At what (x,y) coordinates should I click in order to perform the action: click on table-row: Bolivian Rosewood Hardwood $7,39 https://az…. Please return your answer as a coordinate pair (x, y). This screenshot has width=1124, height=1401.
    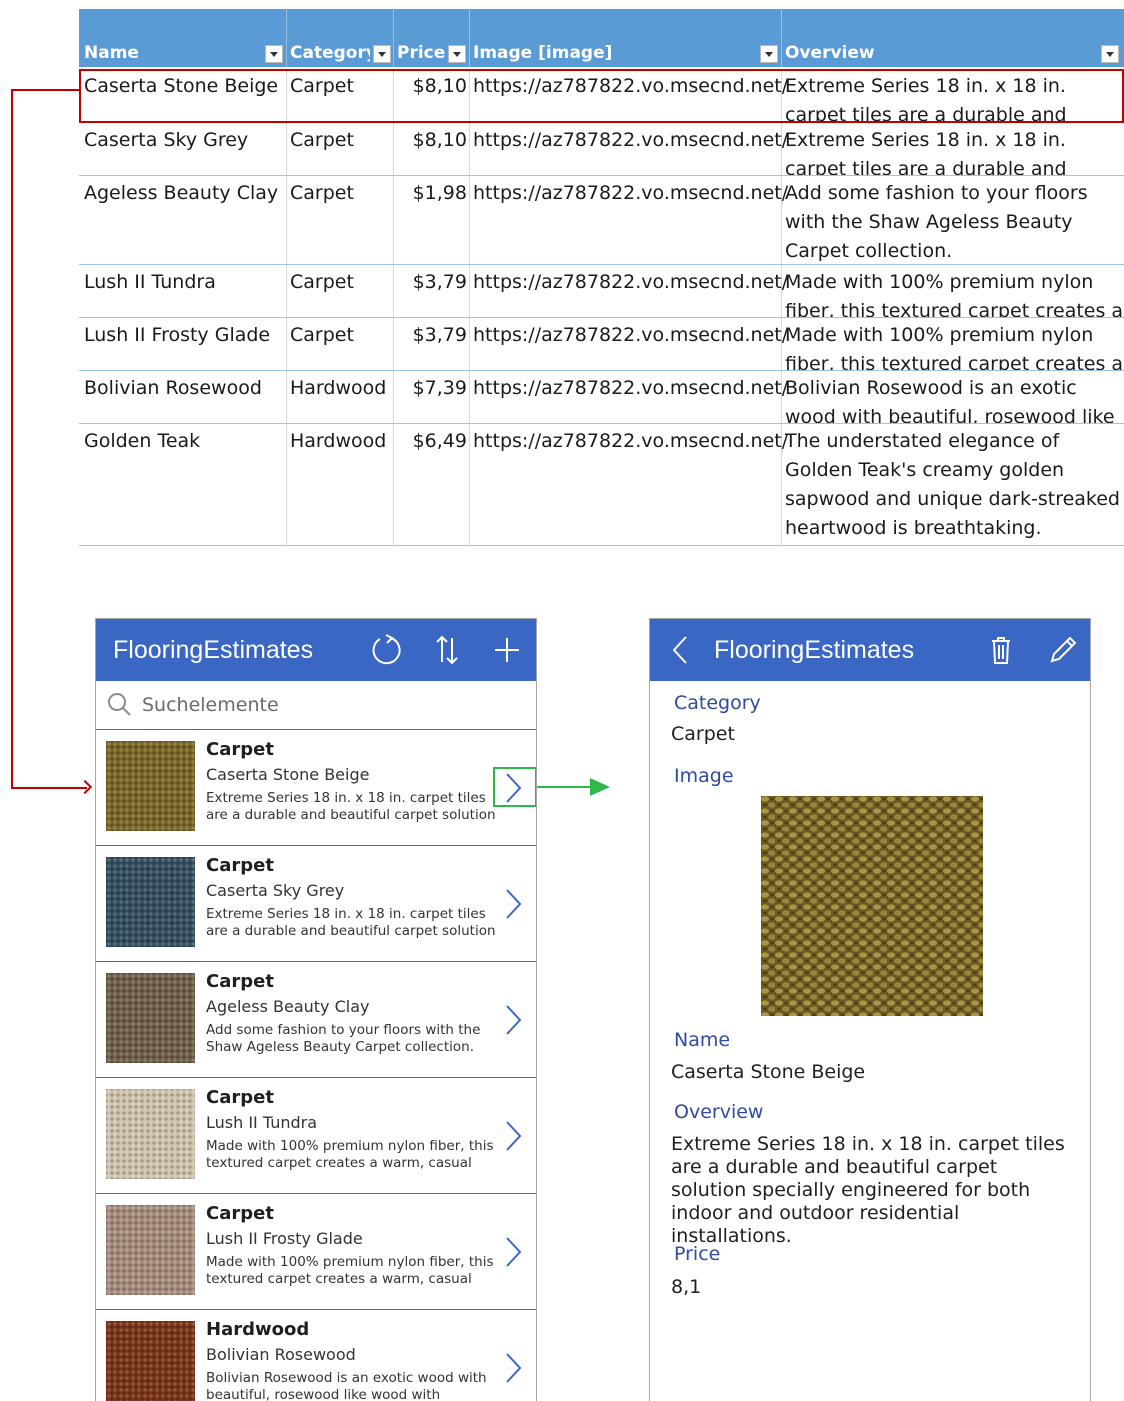
    Looking at the image, I should click on (601, 397).